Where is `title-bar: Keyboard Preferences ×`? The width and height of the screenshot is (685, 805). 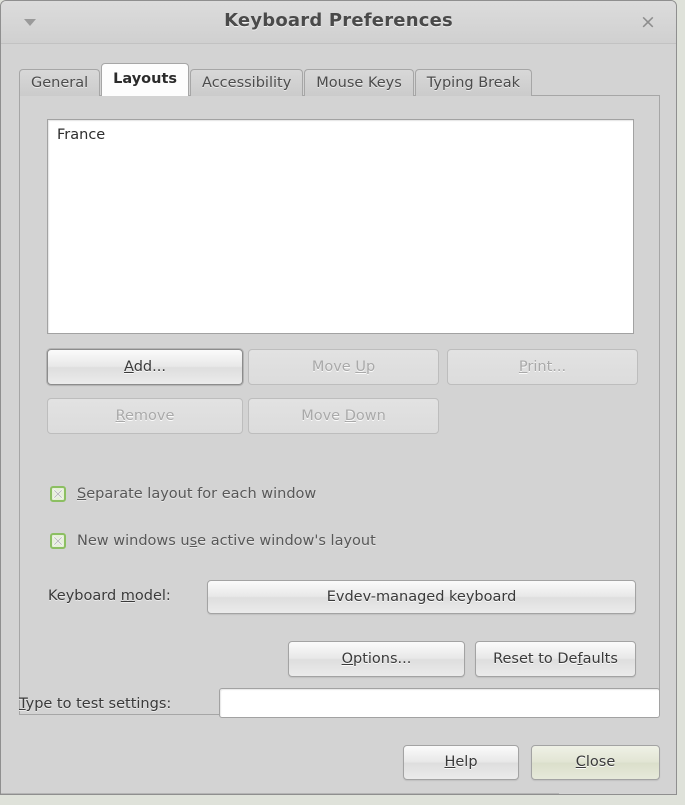
title-bar: Keyboard Preferences × is located at coordinates (338, 22).